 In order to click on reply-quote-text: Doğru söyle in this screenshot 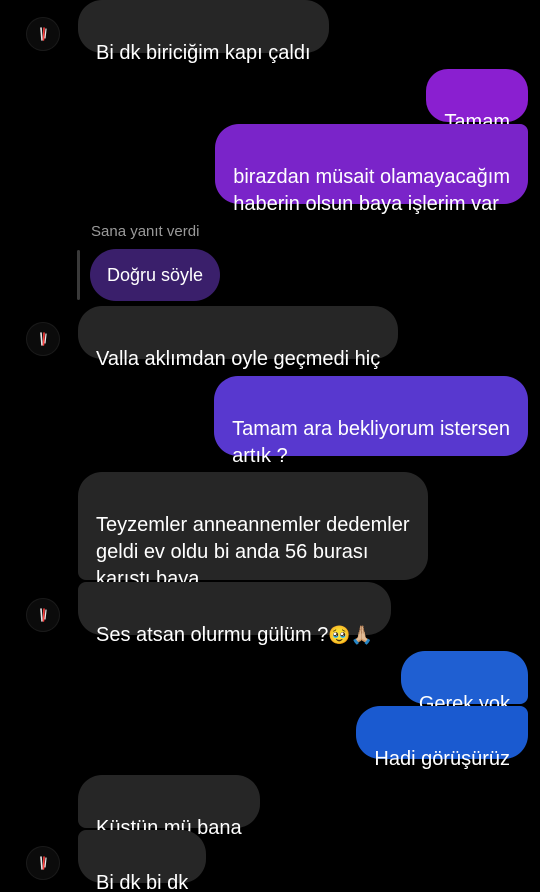, I will do `click(155, 275)`.